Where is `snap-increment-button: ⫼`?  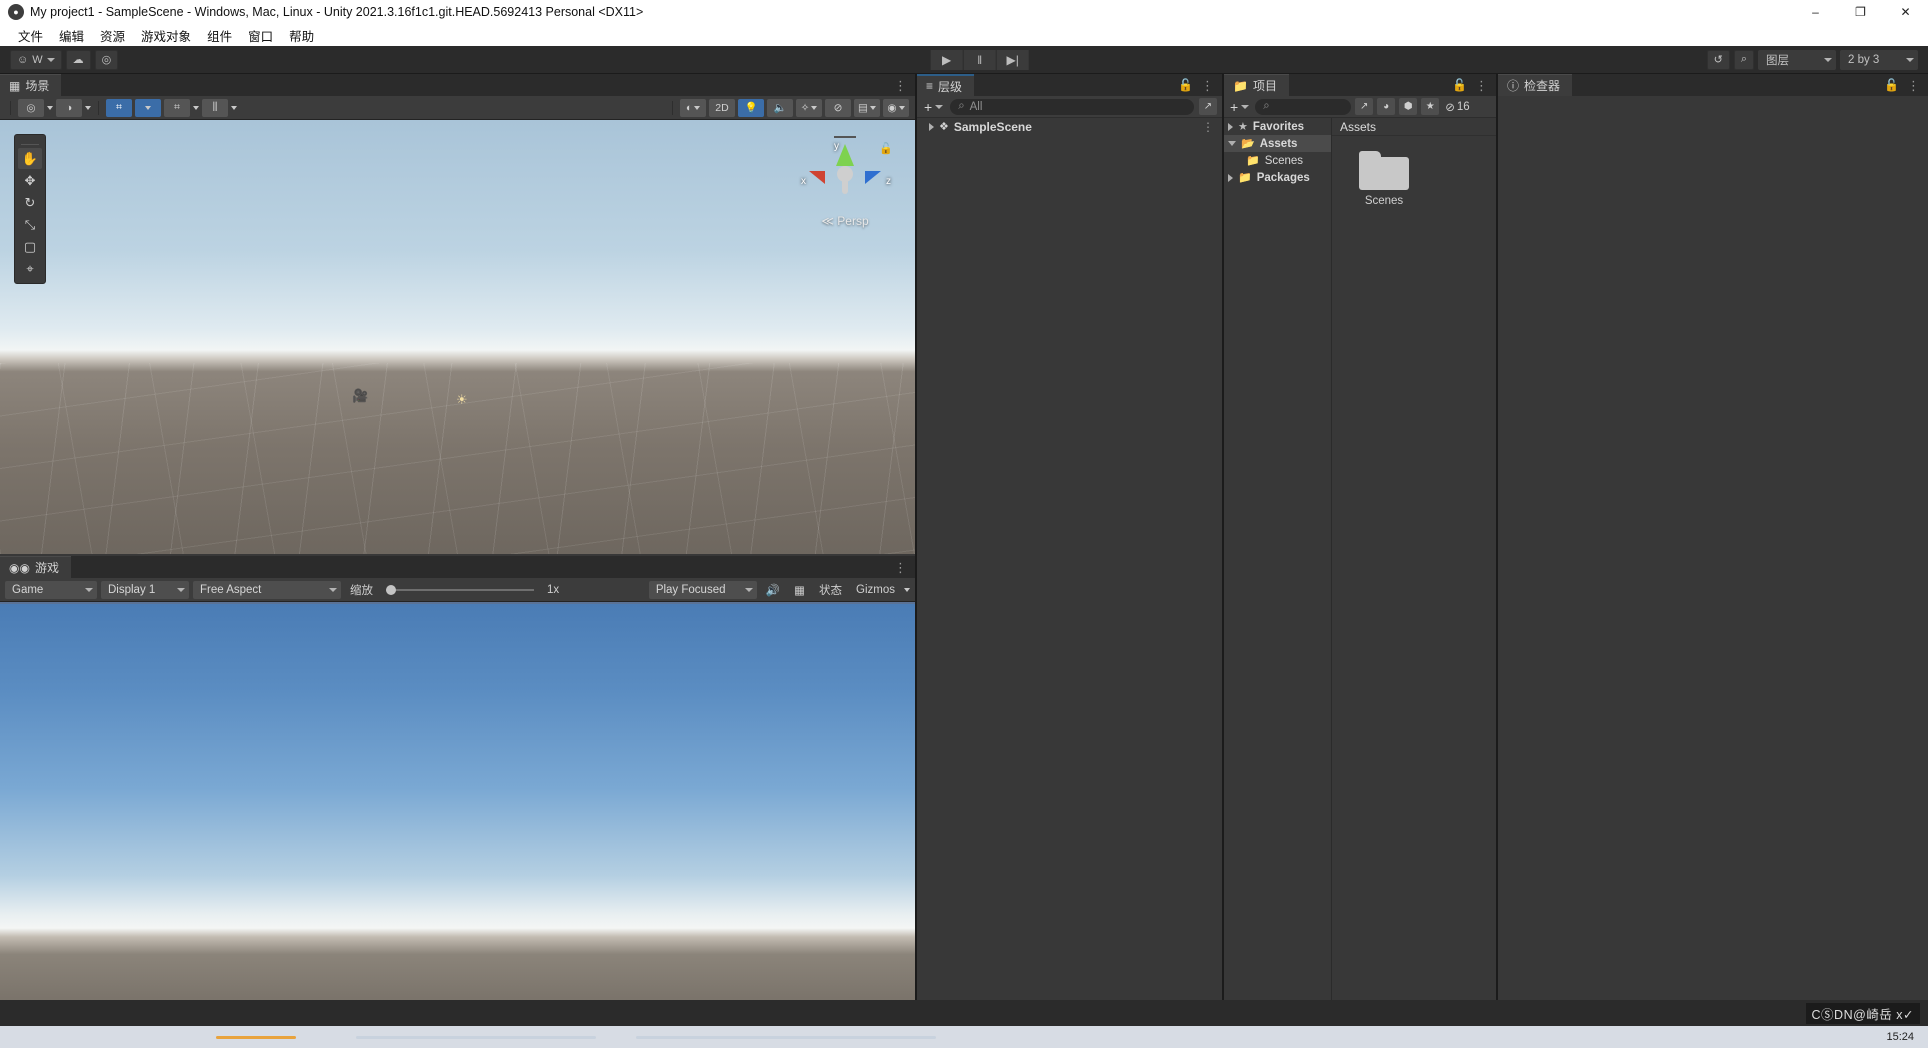 snap-increment-button: ⫼ is located at coordinates (215, 107).